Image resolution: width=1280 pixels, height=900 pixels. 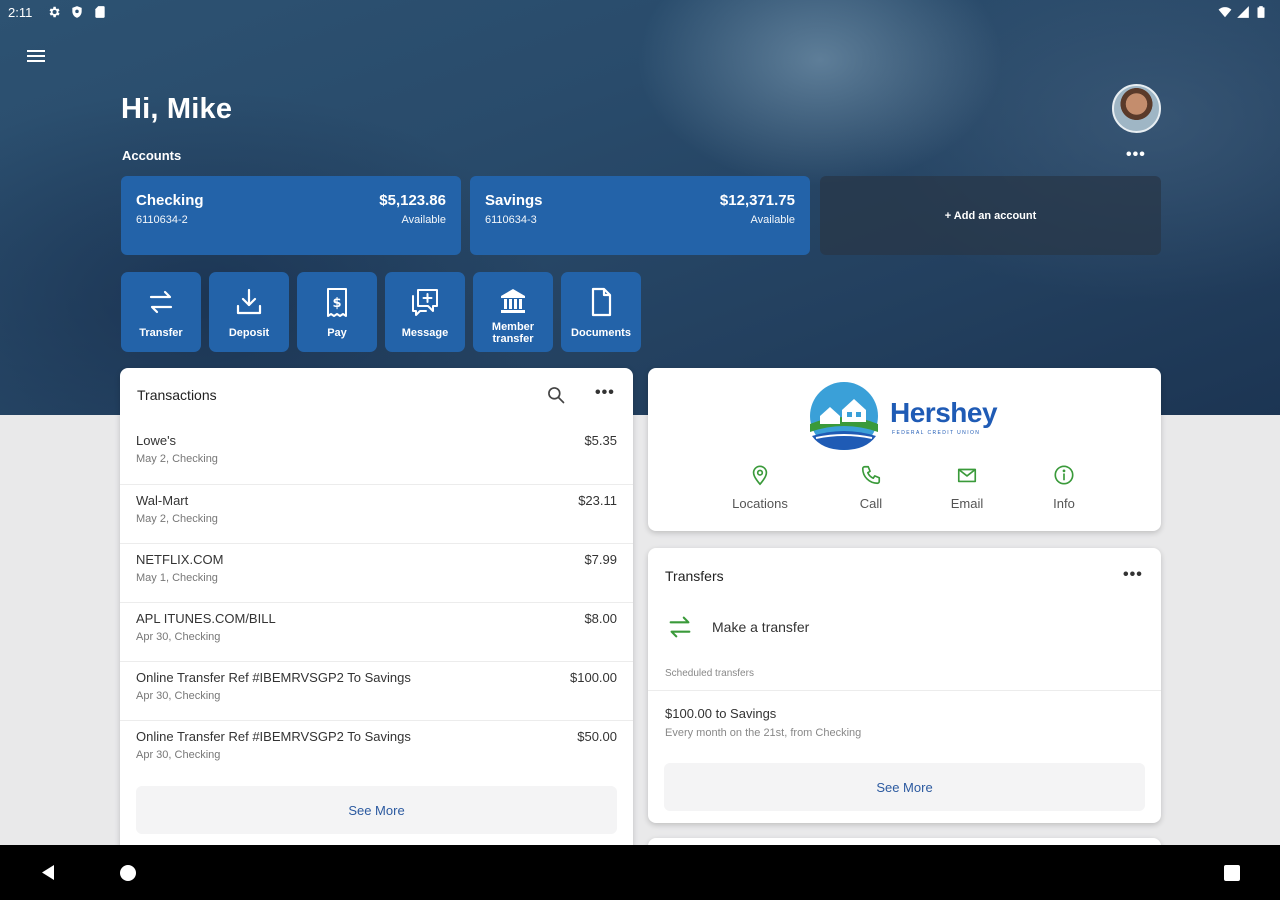 What do you see at coordinates (1261, 12) in the screenshot?
I see `battery-icon` at bounding box center [1261, 12].